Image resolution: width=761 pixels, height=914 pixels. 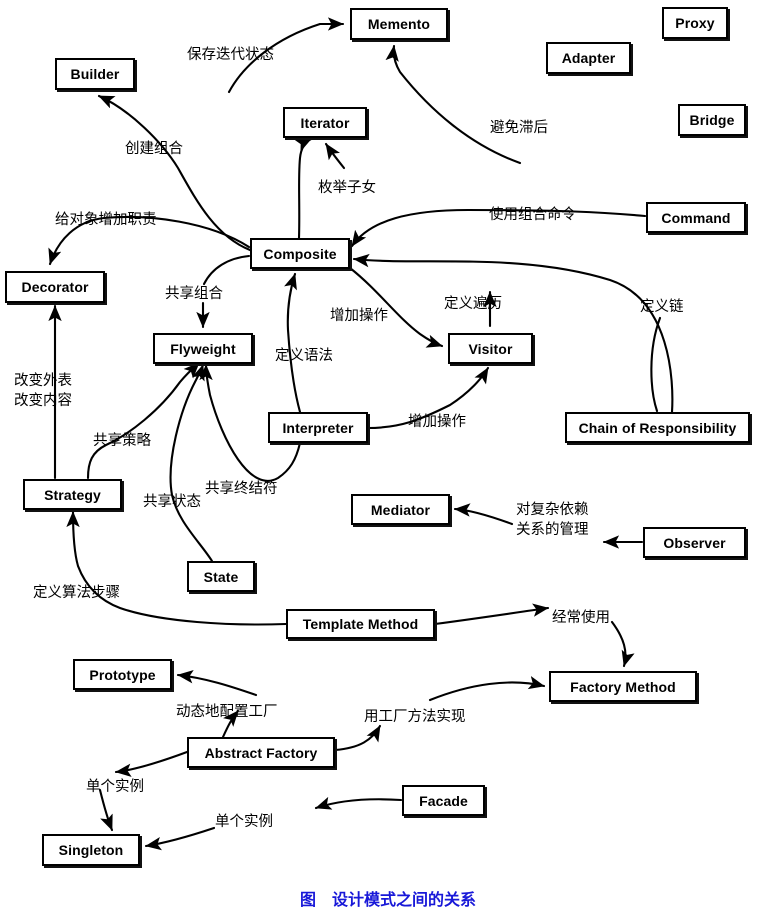 What do you see at coordinates (95, 74) in the screenshot?
I see `pattern-node-builder: Builder` at bounding box center [95, 74].